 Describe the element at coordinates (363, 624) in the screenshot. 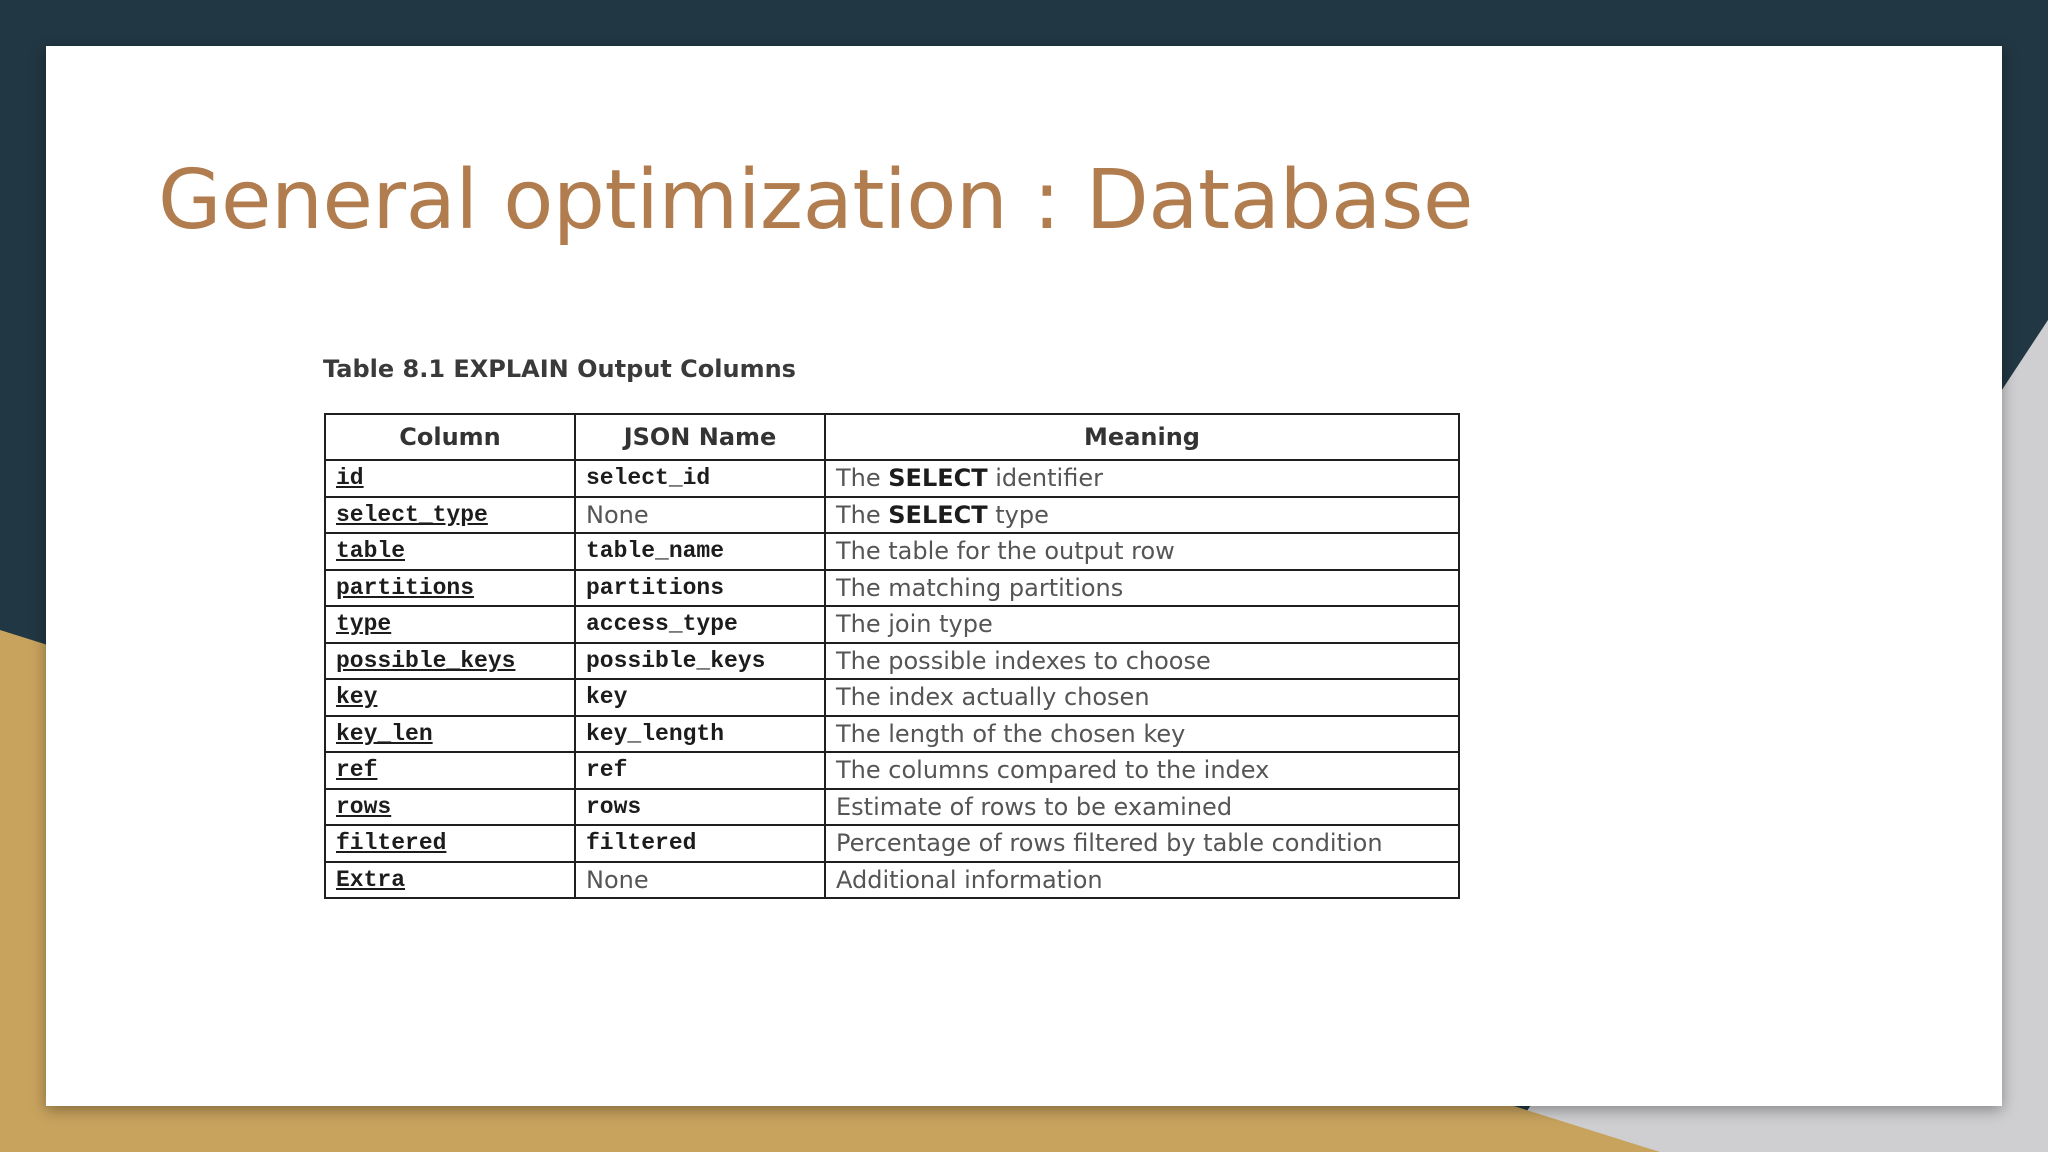

I see `column-doc-link: type` at that location.